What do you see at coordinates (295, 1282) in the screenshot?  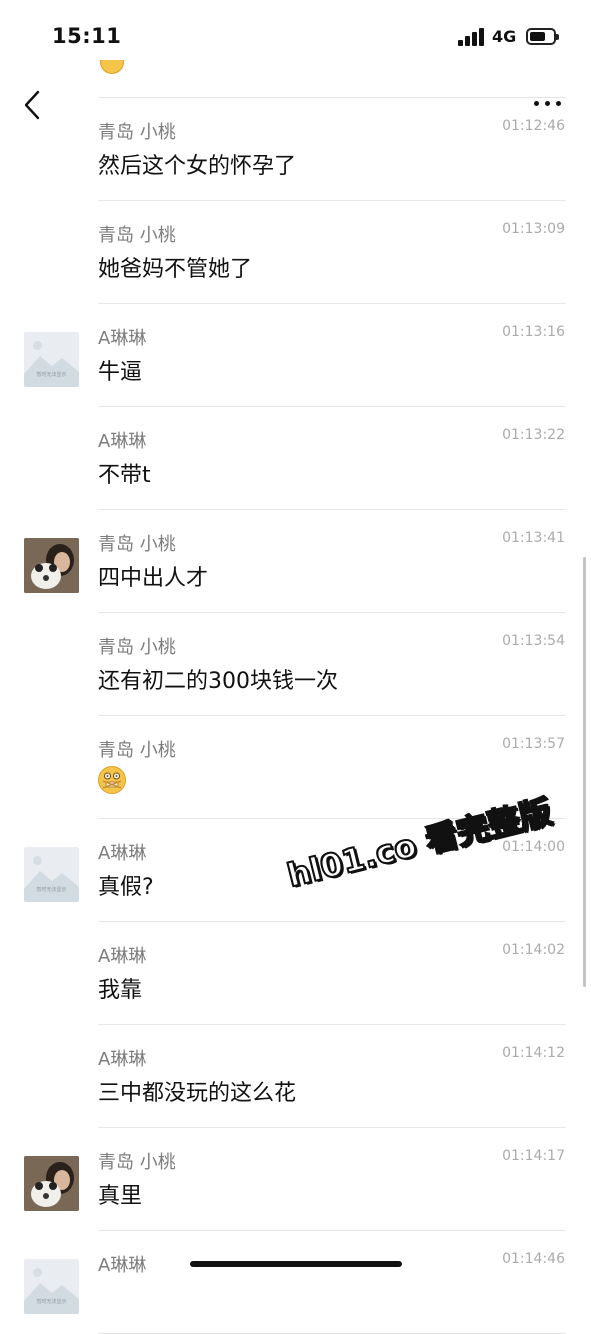 I see `message-item: 暂时无法显示 A琳琳 01:14:46` at bounding box center [295, 1282].